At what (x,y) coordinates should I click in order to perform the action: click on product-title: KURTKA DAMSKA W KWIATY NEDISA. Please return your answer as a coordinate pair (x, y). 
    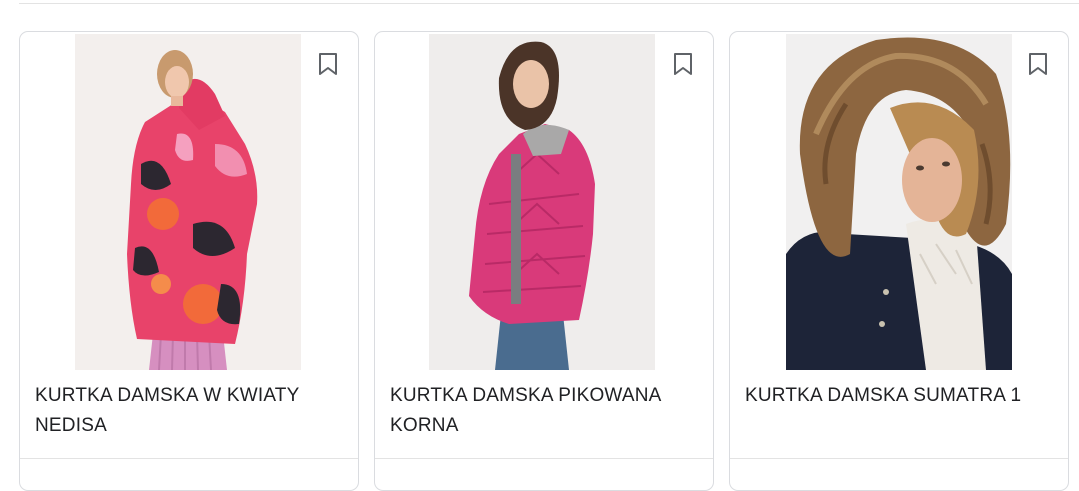
    Looking at the image, I should click on (190, 411).